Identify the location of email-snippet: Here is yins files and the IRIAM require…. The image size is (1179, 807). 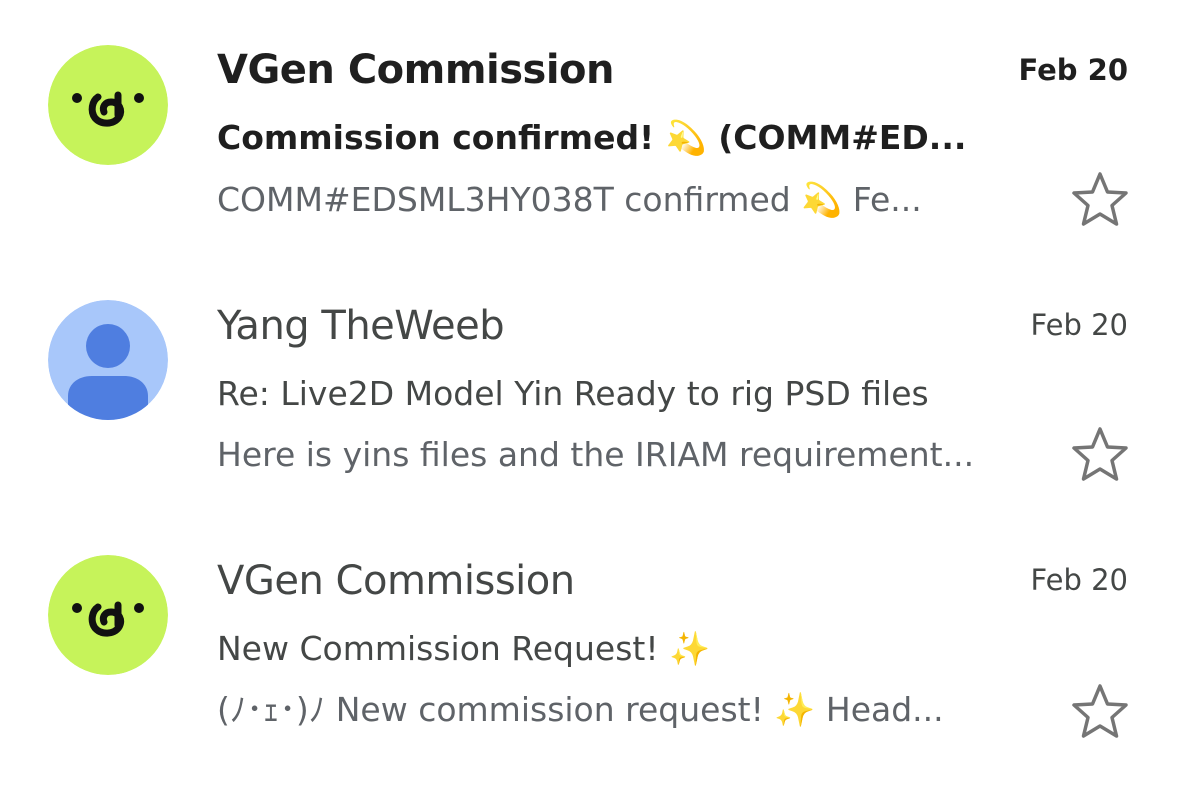
(596, 454).